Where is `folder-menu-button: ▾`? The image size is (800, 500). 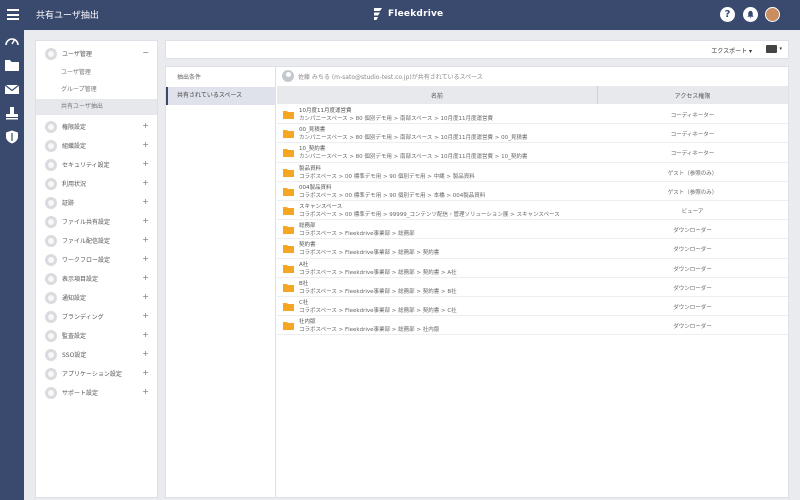
folder-menu-button: ▾ is located at coordinates (774, 49).